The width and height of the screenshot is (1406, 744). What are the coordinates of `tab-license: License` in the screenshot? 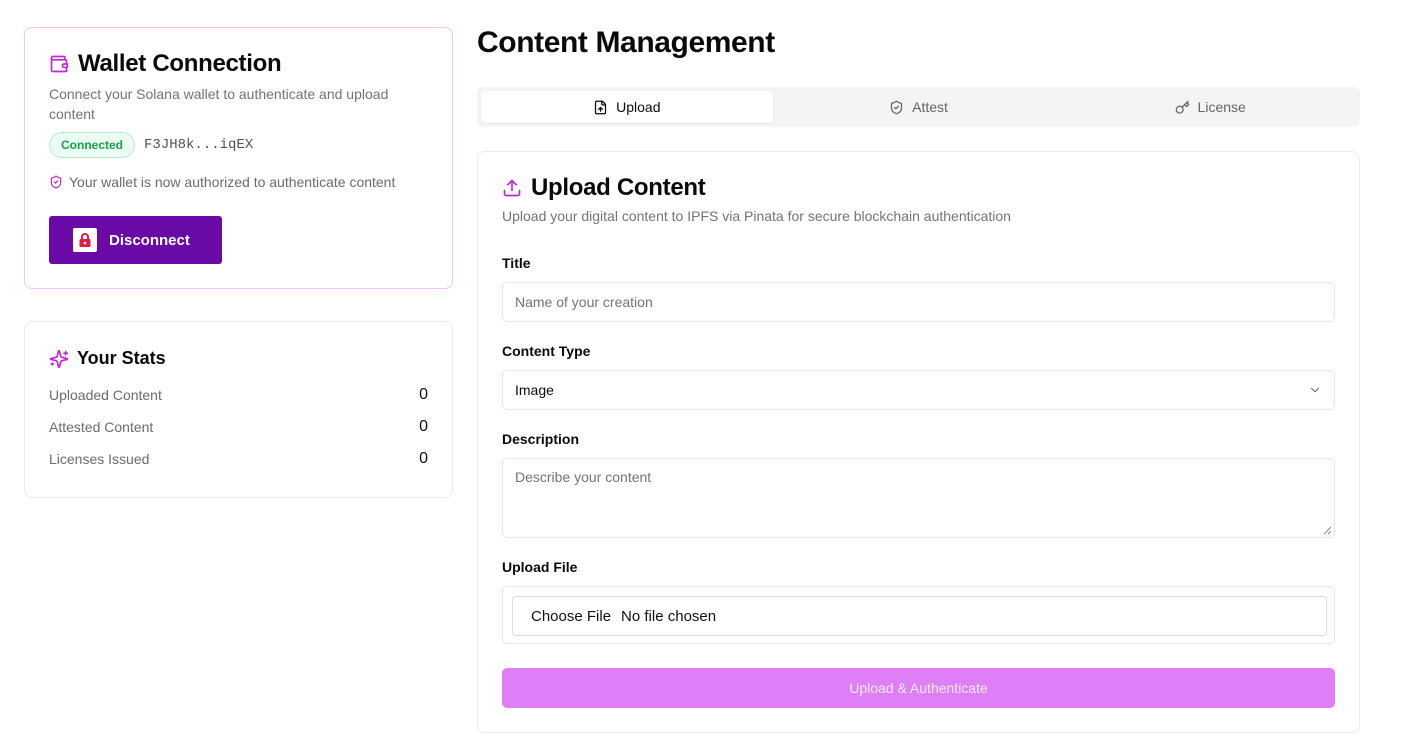 It's located at (1210, 107).